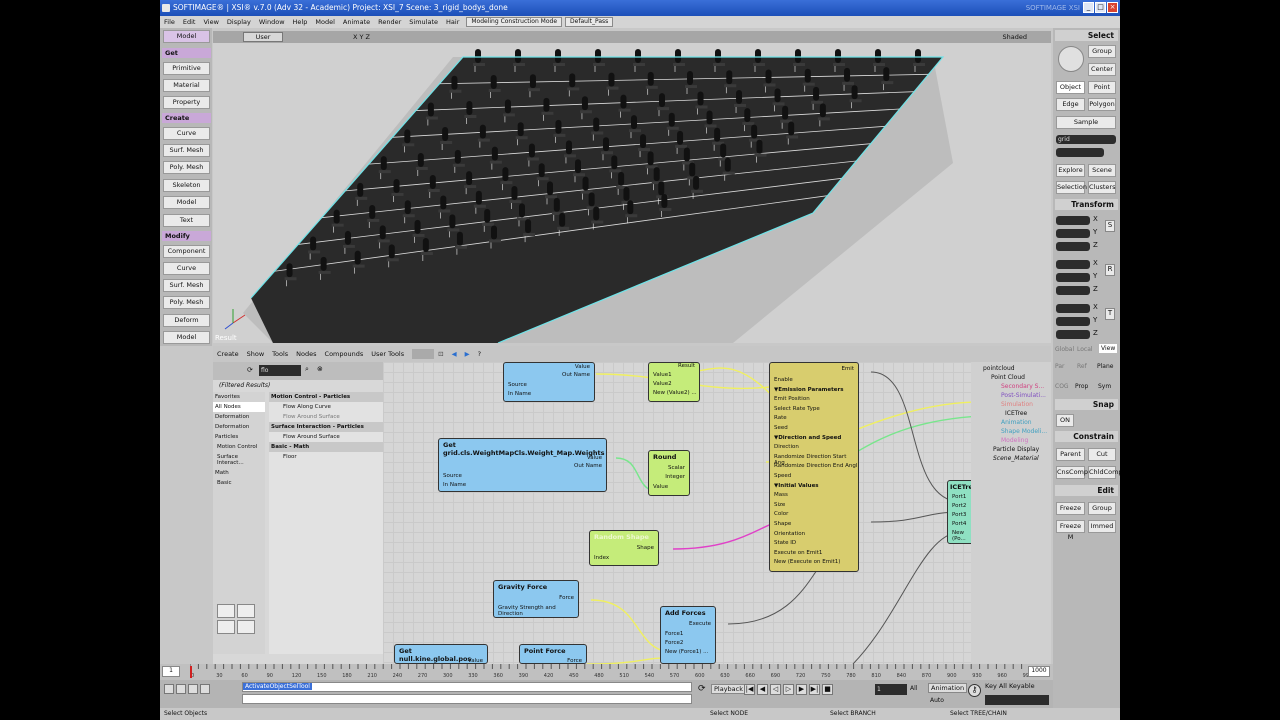  What do you see at coordinates (1102, 187) in the screenshot?
I see `clusters-button: Clusters` at bounding box center [1102, 187].